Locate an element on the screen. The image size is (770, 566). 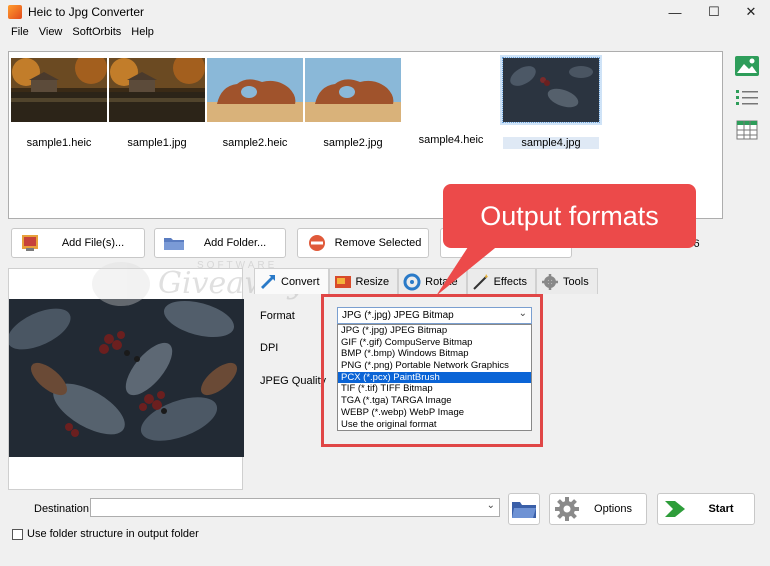
tab-label: Resize is located at coordinates (372, 281).